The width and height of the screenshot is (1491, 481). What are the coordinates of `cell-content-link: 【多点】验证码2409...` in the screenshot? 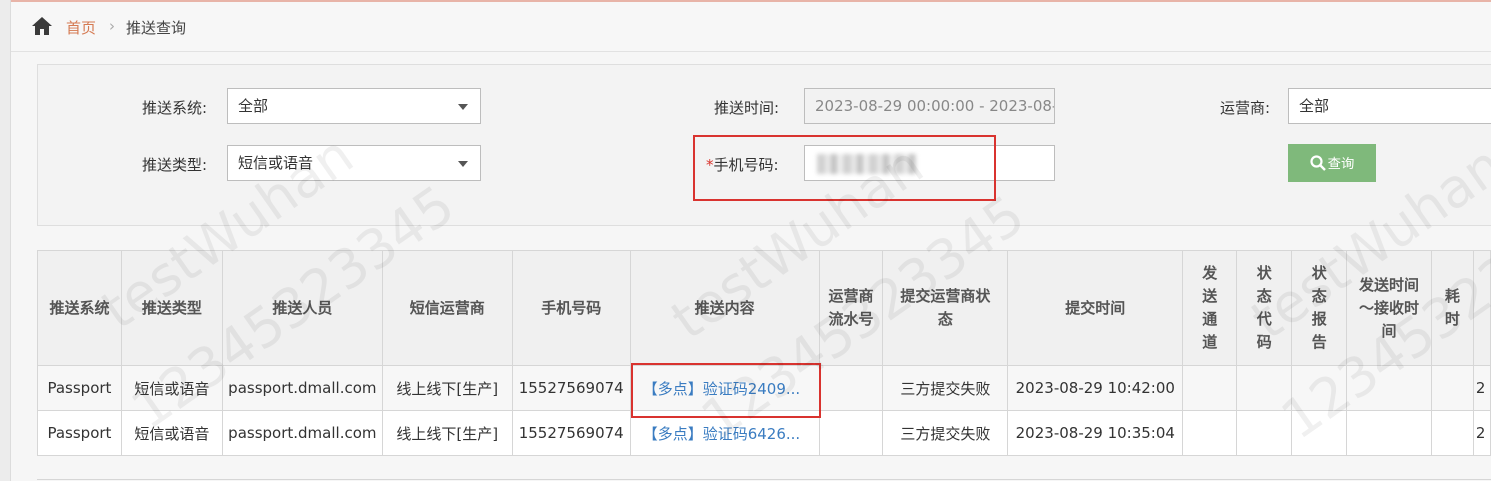 It's located at (724, 388).